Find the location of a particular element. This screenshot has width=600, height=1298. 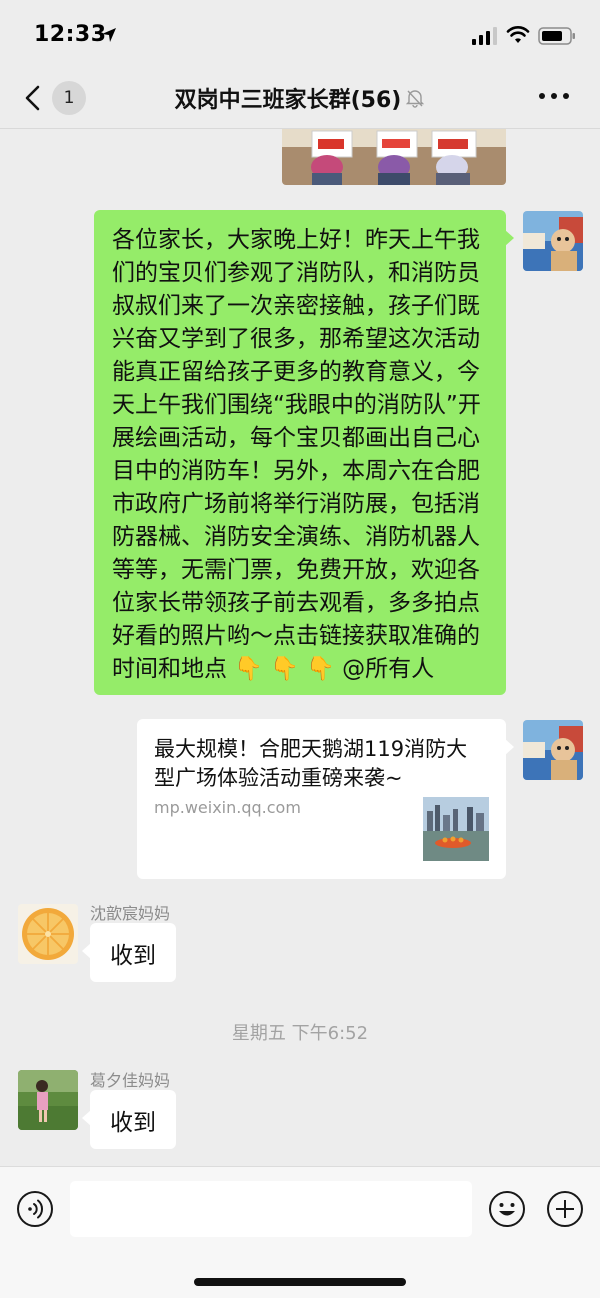

reply-bubble-1: 收到 is located at coordinates (129, 952).